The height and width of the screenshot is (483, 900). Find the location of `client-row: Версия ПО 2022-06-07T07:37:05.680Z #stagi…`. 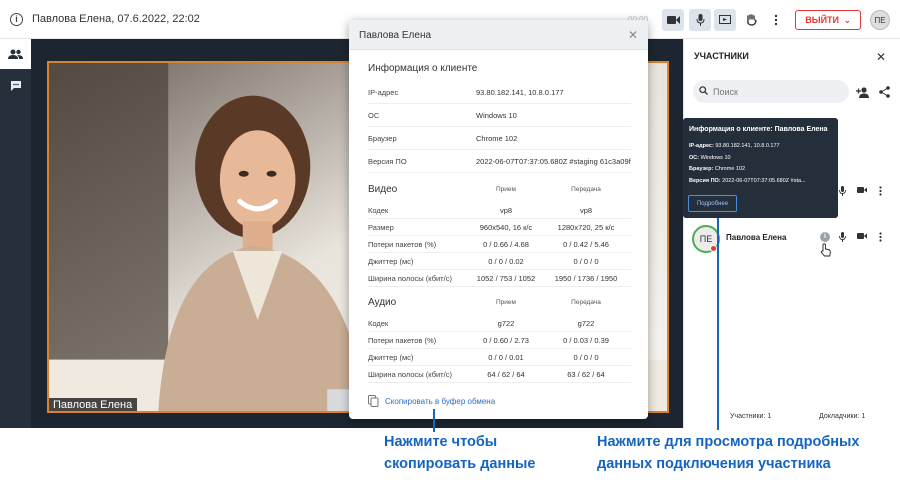

client-row: Версия ПО 2022-06-07T07:37:05.680Z #stagi… is located at coordinates (499, 161).